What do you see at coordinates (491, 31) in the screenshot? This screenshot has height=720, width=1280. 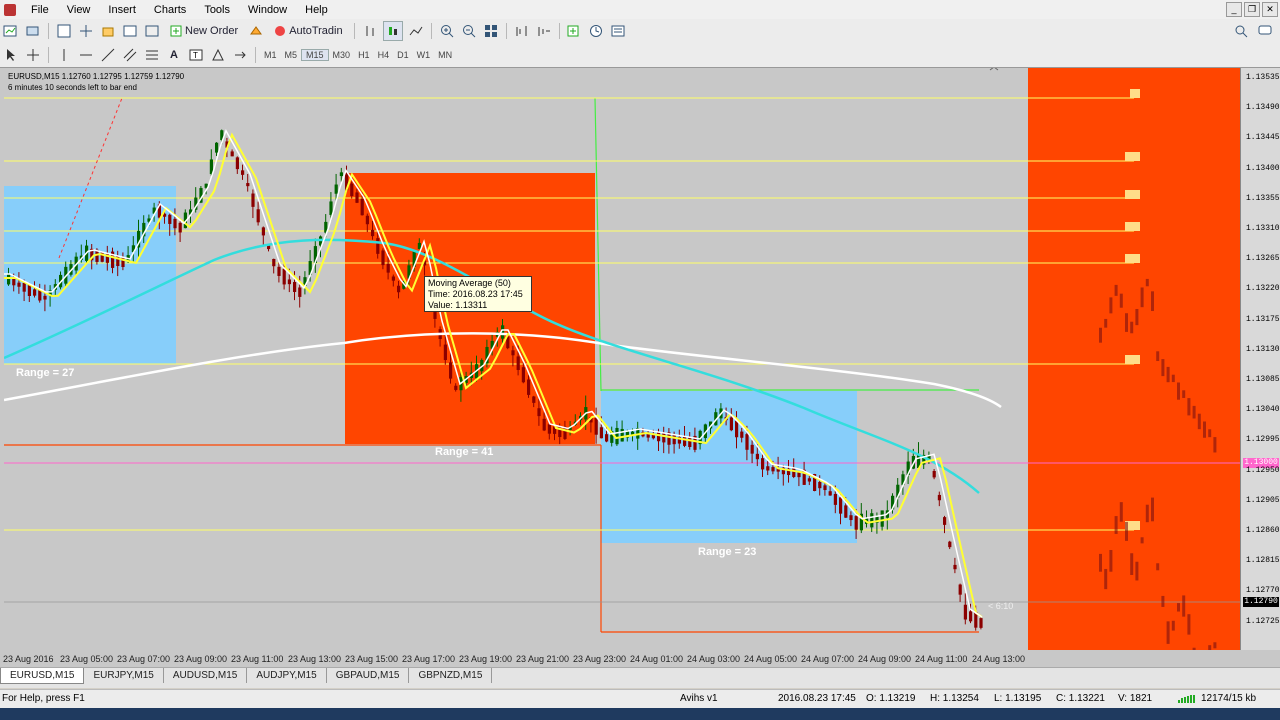 I see `tile-windows-icon` at bounding box center [491, 31].